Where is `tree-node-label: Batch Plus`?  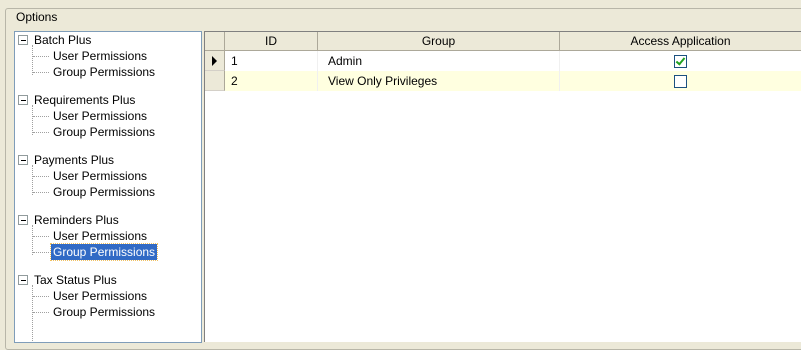
tree-node-label: Batch Plus is located at coordinates (63, 40).